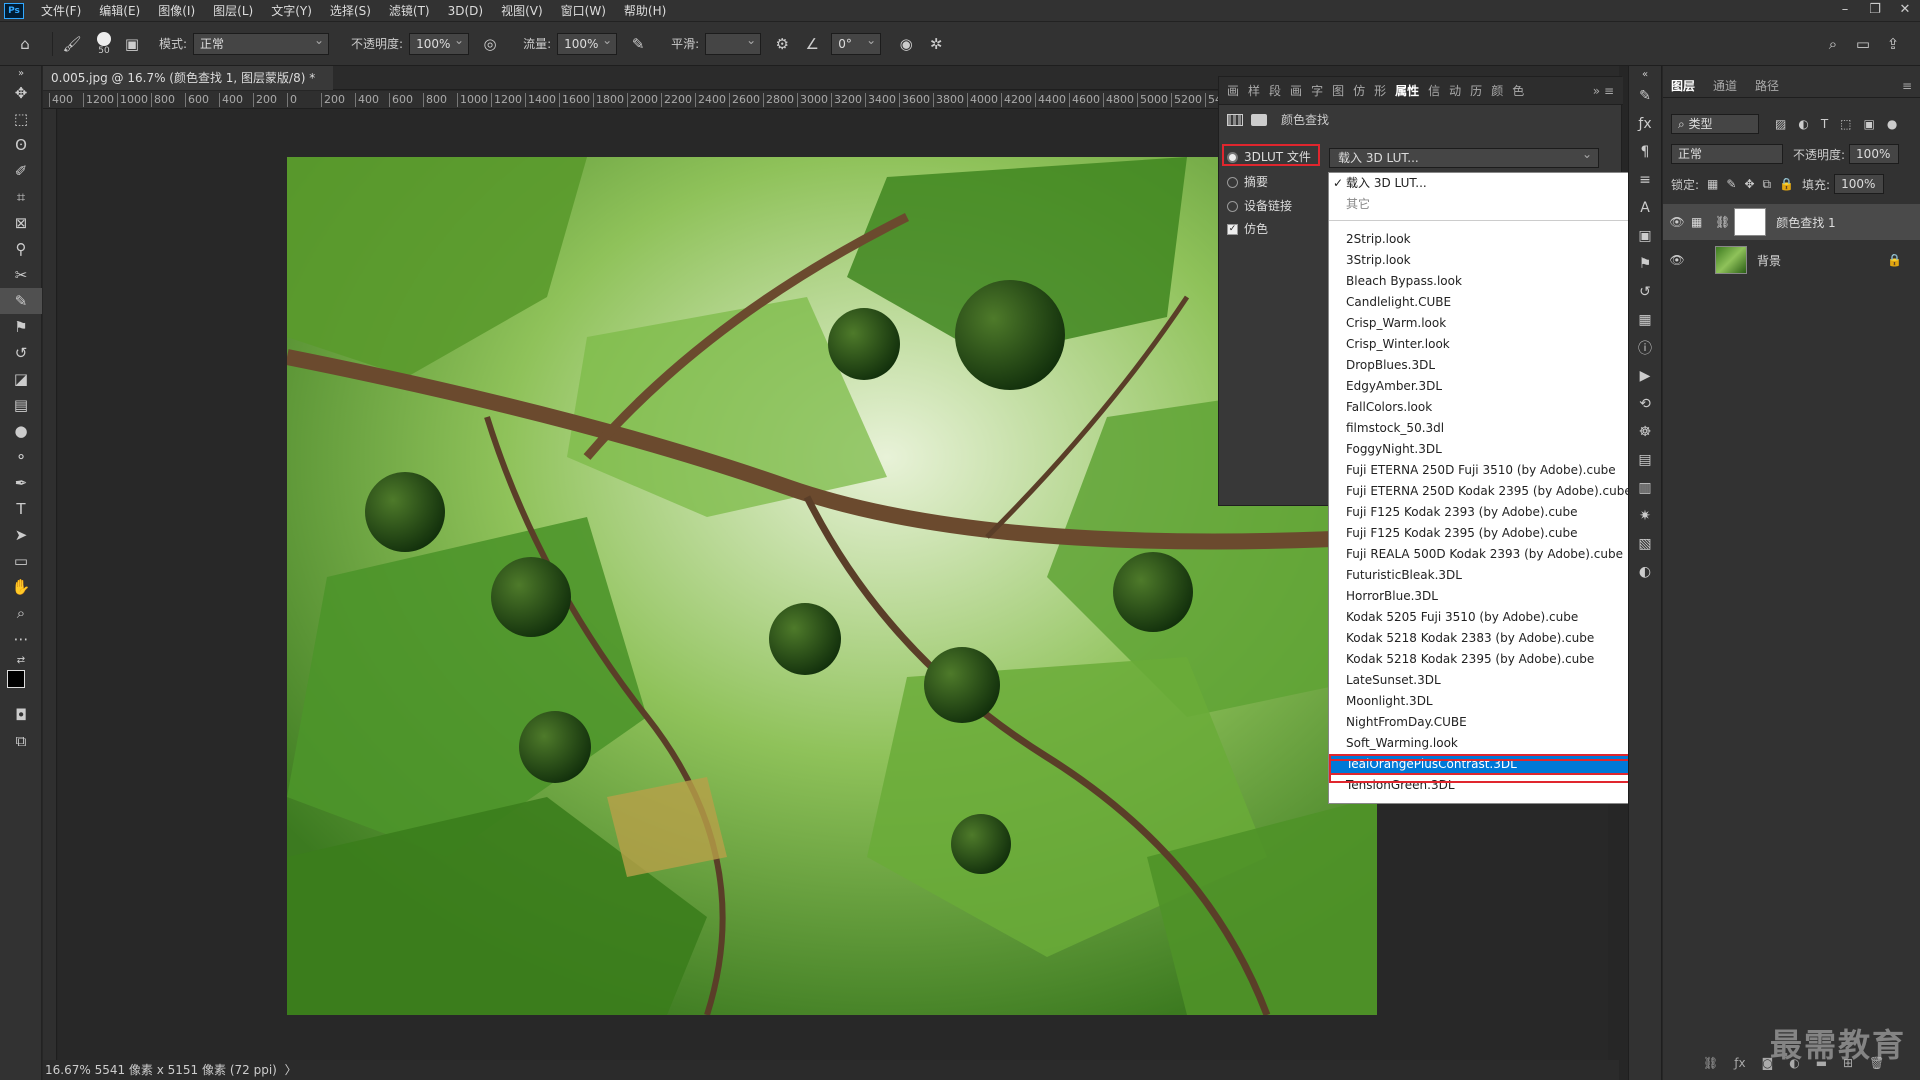 The image size is (1920, 1080). Describe the element at coordinates (21, 431) in the screenshot. I see `blur-tool-icon: ●` at that location.